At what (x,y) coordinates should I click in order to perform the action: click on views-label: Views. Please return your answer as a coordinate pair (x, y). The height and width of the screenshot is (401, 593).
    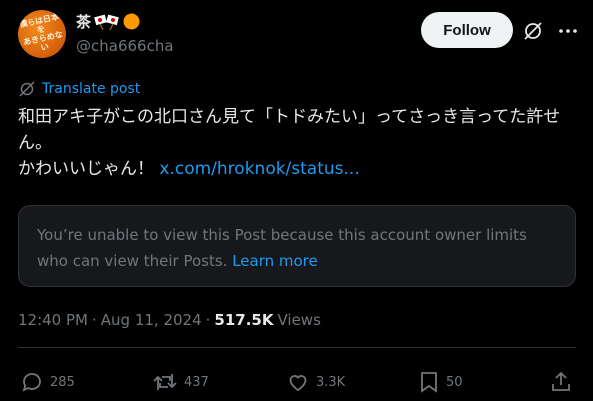
    Looking at the image, I should click on (299, 320).